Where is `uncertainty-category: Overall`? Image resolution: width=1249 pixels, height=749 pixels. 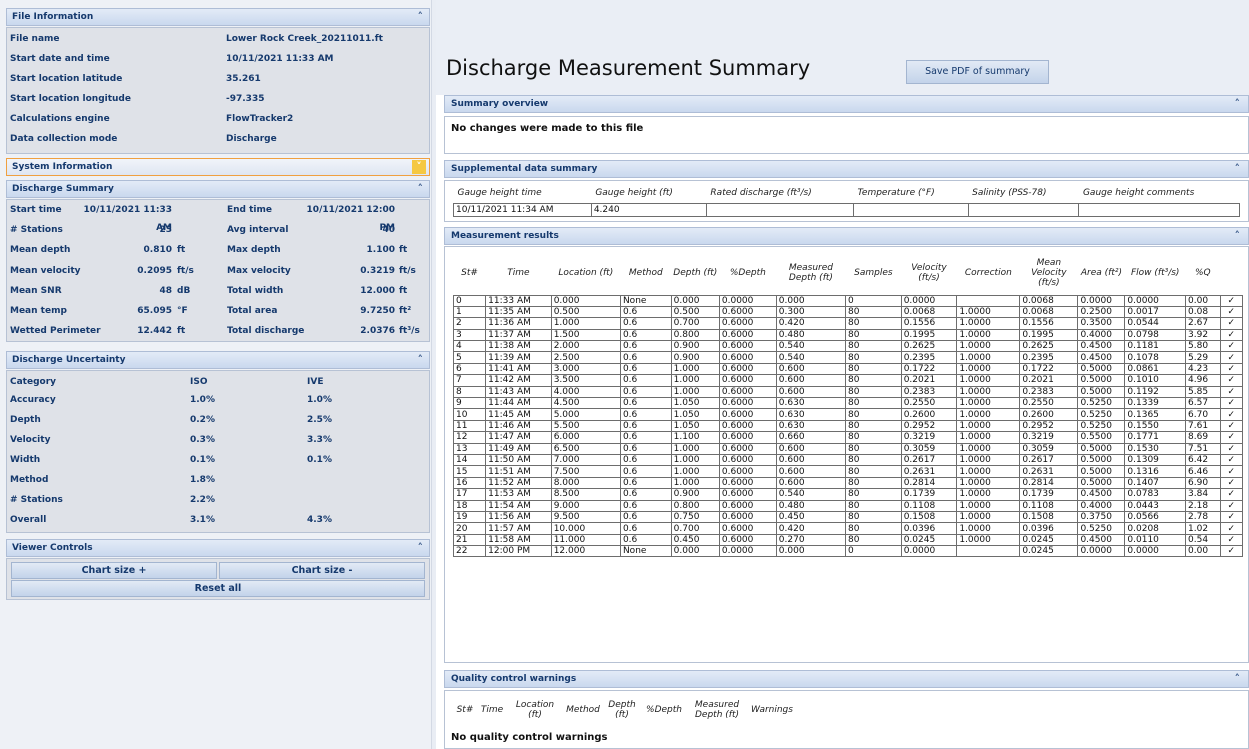
uncertainty-category: Overall is located at coordinates (28, 520).